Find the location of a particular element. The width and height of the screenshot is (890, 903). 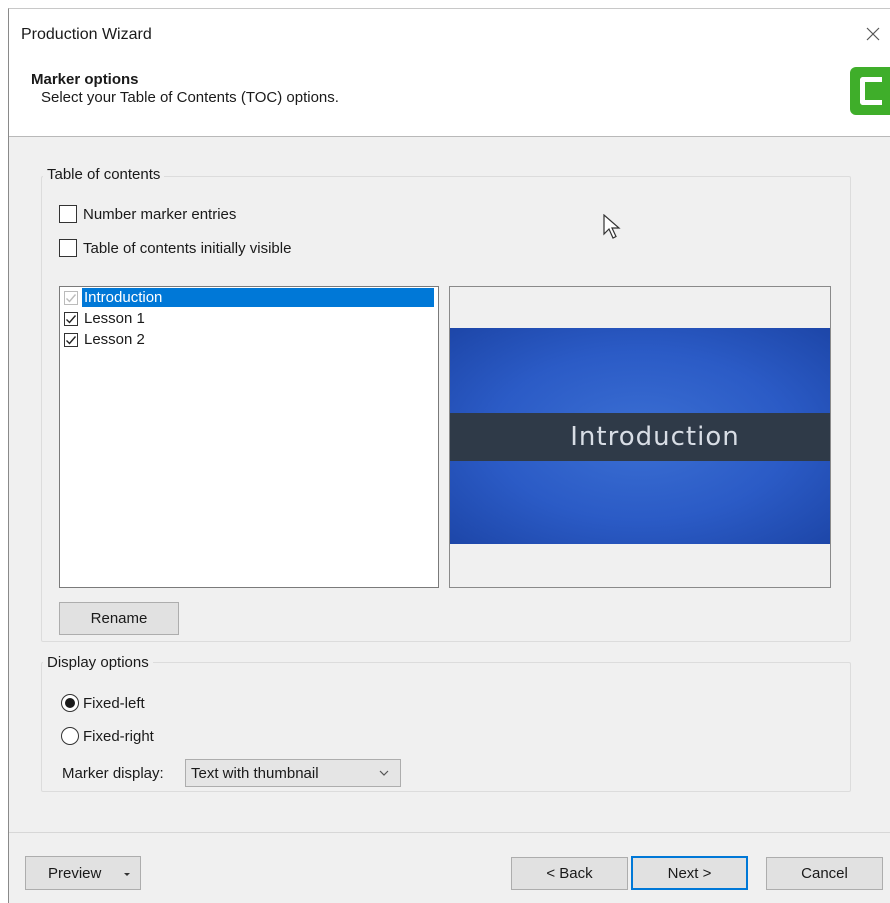

marker-list: Introduction Lesson 1 Lesson 2 is located at coordinates (249, 437).